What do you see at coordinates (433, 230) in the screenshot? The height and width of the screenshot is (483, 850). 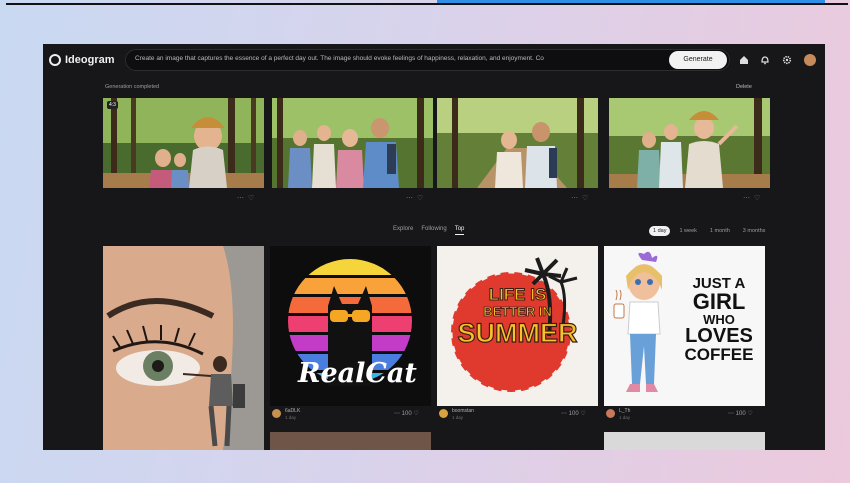 I see `tab-following: Following` at bounding box center [433, 230].